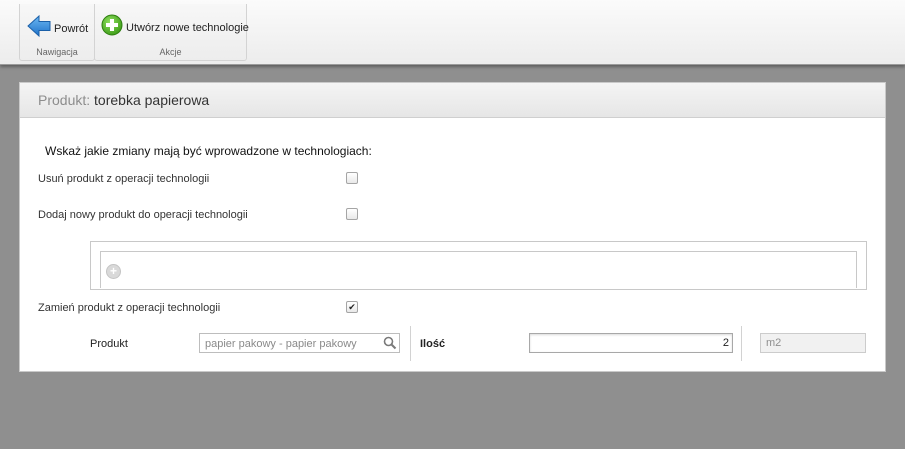  What do you see at coordinates (124, 179) in the screenshot?
I see `remove-product-label: Usuń produkt z operacji technologii` at bounding box center [124, 179].